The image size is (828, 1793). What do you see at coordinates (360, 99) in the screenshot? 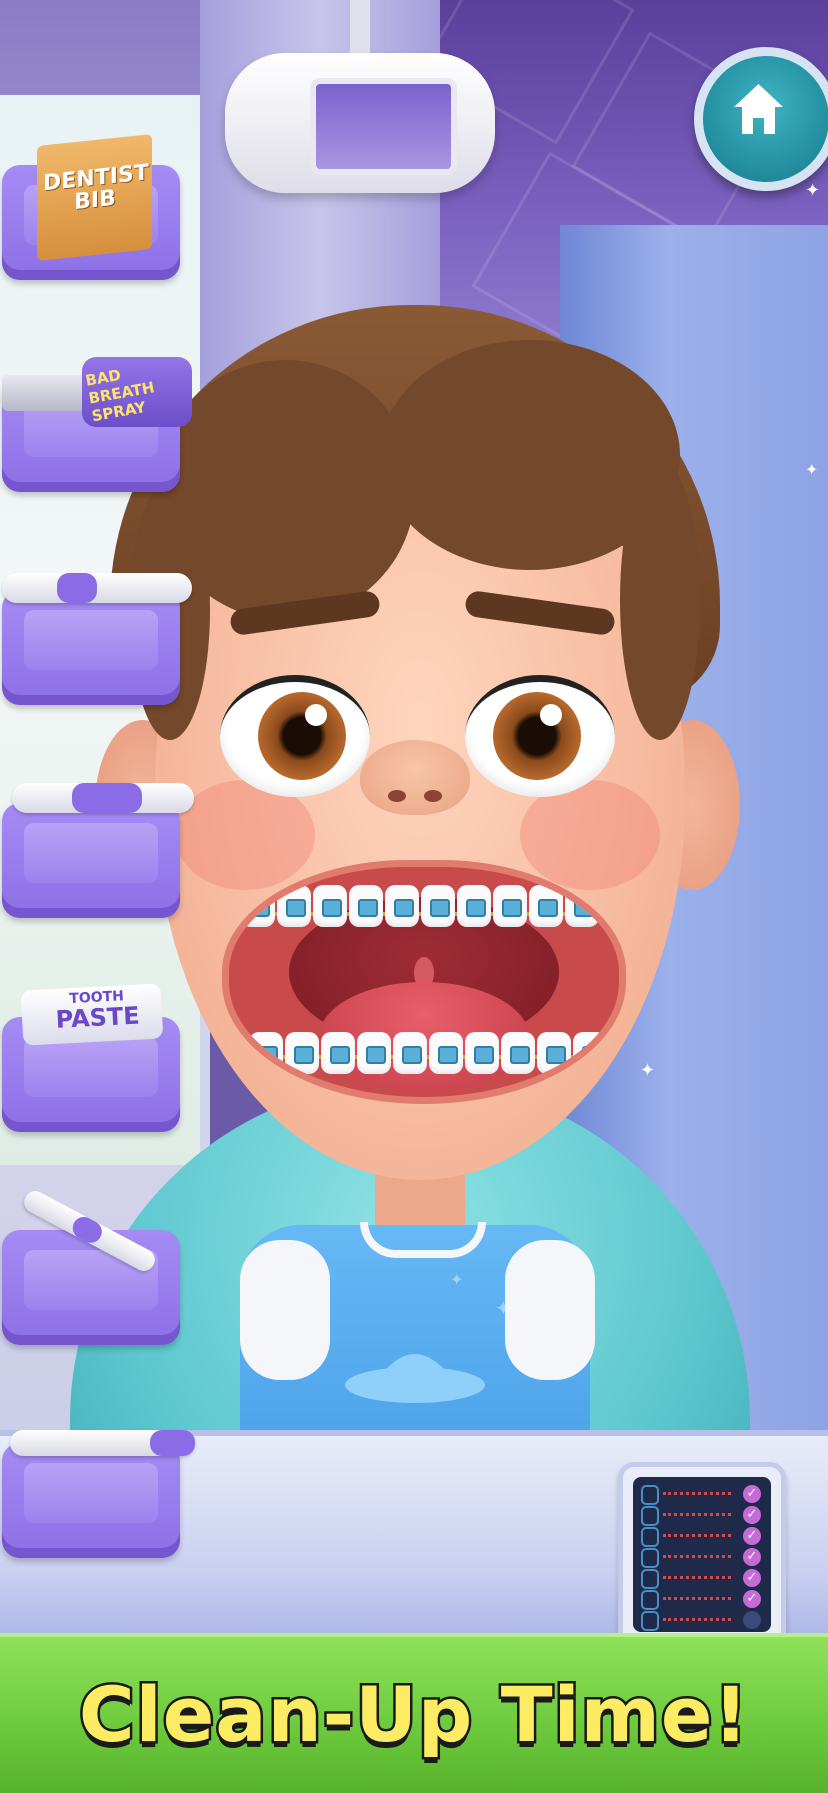
I see `dental-lamp` at bounding box center [360, 99].